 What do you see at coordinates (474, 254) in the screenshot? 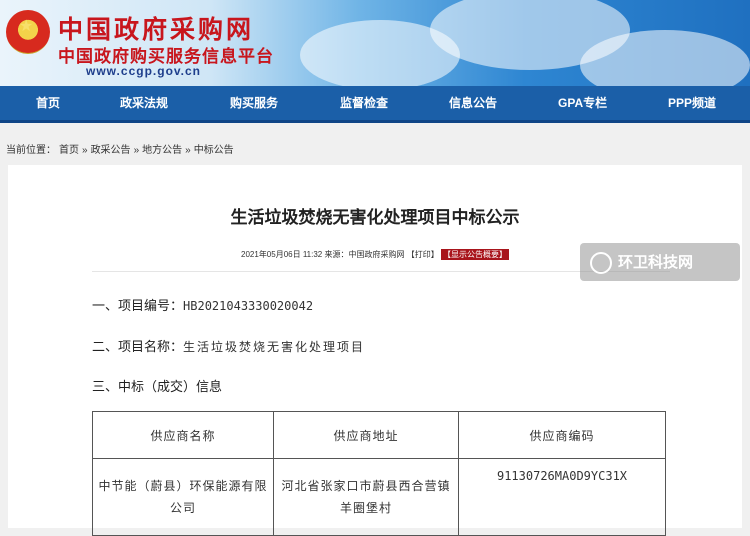
I see `show-summary-button: 【显示公告概要】` at bounding box center [474, 254].